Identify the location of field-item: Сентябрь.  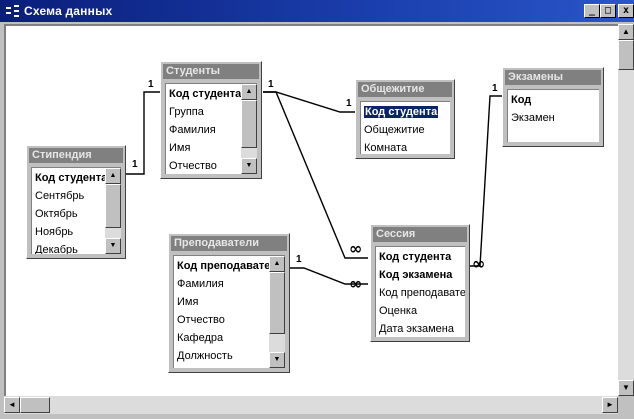
(70, 196).